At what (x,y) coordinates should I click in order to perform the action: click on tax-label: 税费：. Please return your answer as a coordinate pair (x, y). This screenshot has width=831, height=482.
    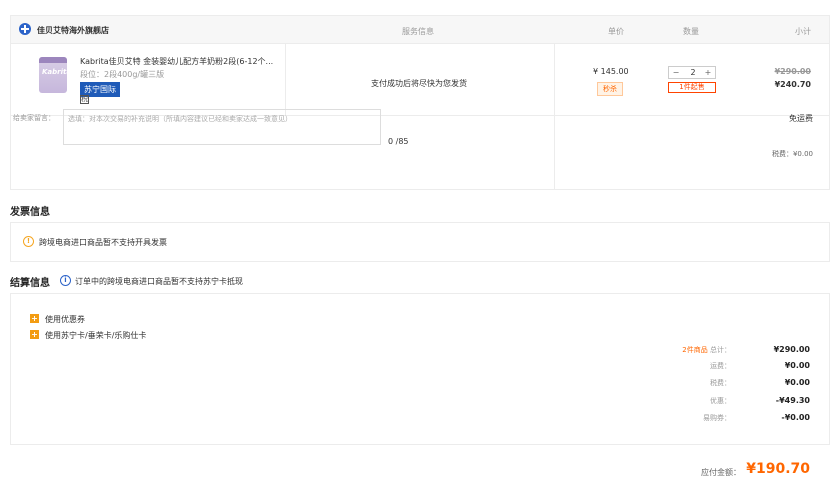
    Looking at the image, I should click on (720, 383).